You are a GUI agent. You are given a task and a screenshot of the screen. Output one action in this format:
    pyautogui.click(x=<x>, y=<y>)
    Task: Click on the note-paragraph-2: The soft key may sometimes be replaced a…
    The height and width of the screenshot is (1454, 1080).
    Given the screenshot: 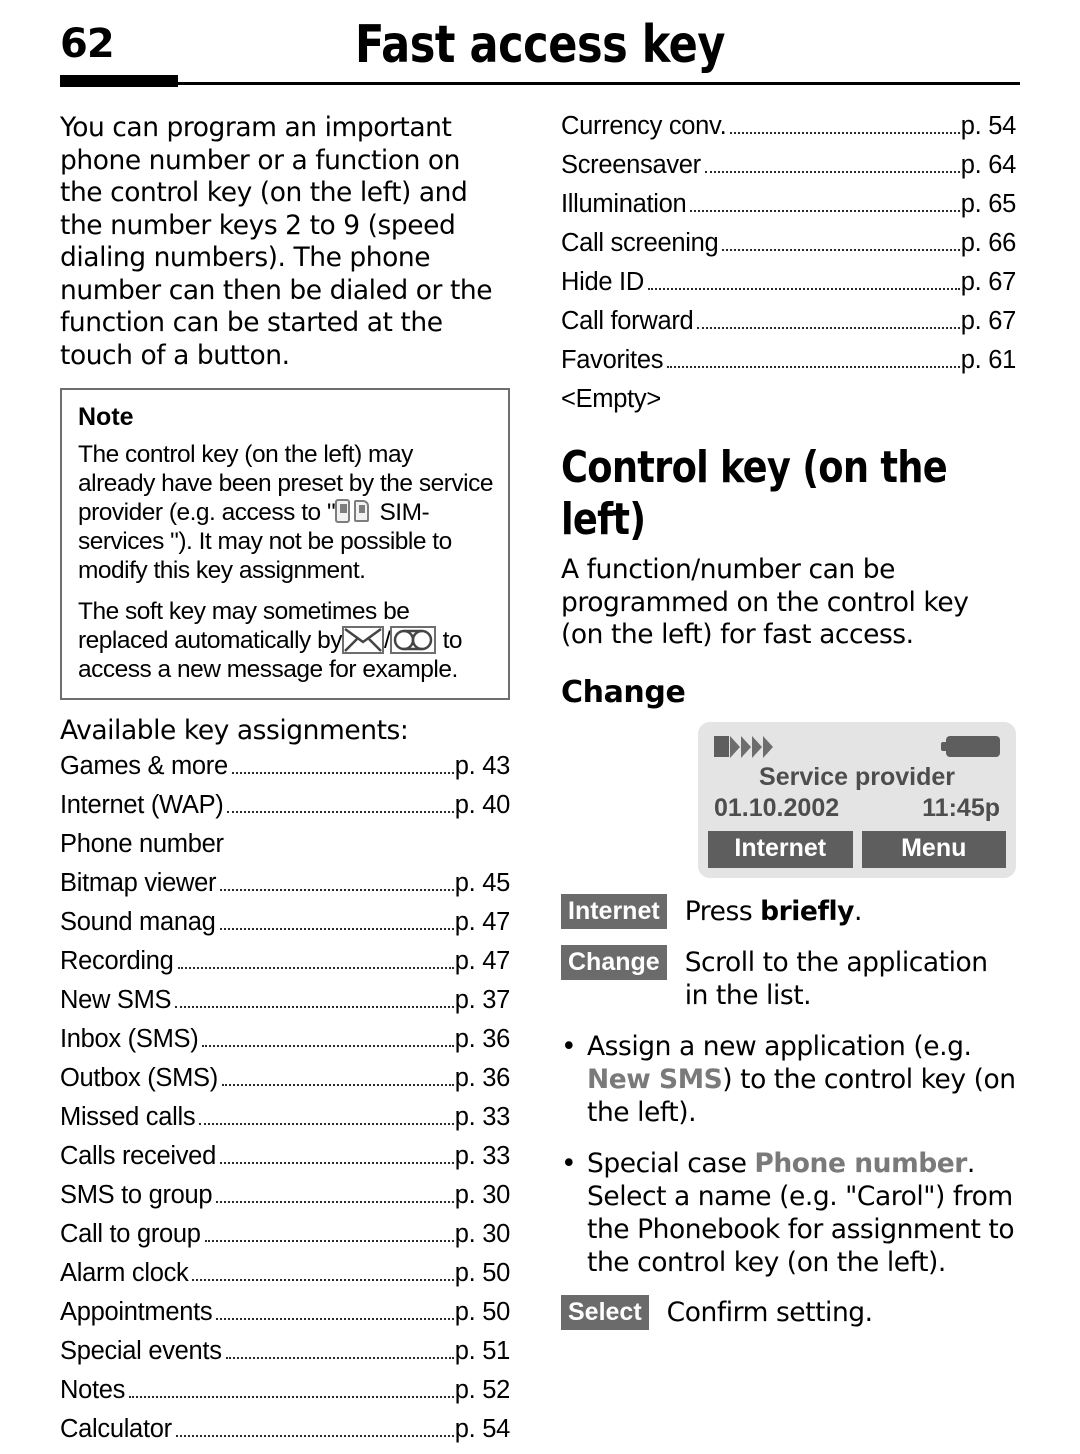 What is the action you would take?
    pyautogui.click(x=286, y=640)
    